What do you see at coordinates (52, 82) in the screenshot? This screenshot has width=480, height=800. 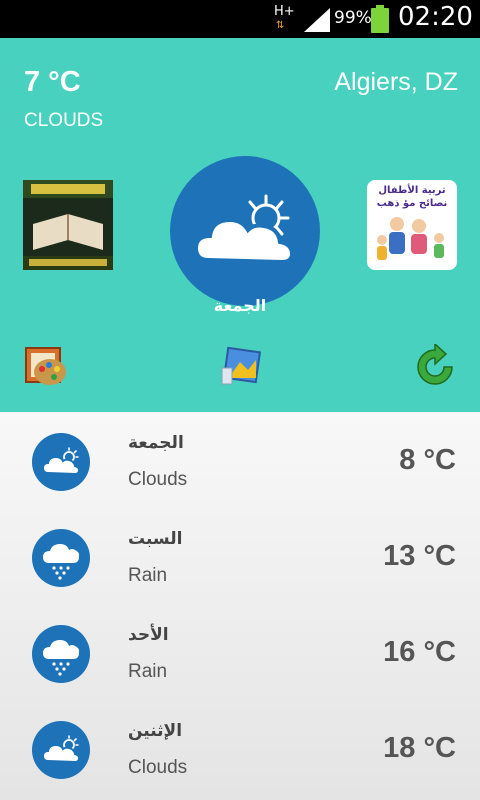 I see `current-temperature: 7 °C` at bounding box center [52, 82].